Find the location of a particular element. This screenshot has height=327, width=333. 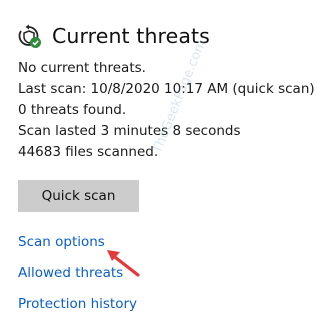

annotation-arrow-icon is located at coordinates (123, 263).